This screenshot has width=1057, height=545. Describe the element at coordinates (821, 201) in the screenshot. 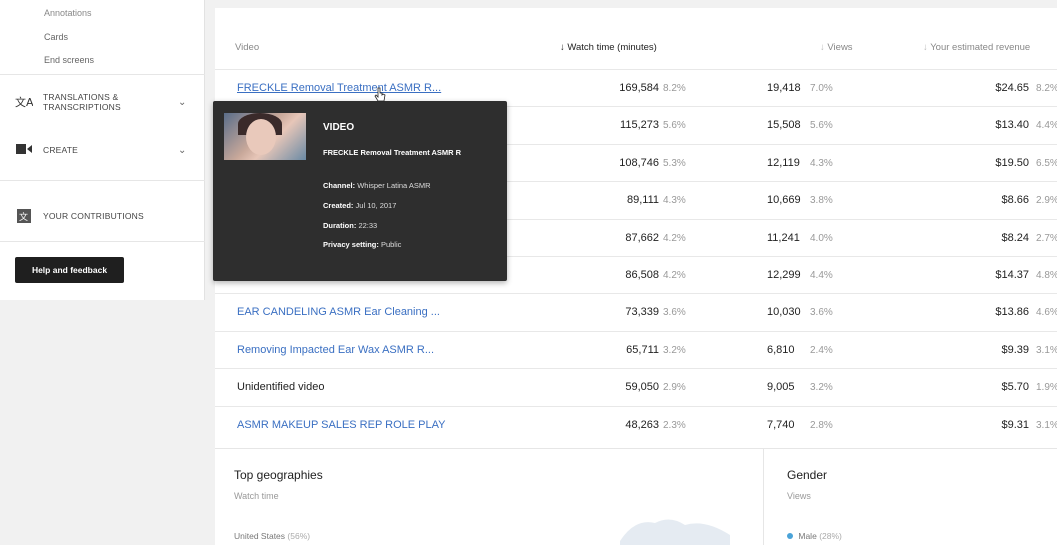

I see `views-pct: 3.8%` at that location.